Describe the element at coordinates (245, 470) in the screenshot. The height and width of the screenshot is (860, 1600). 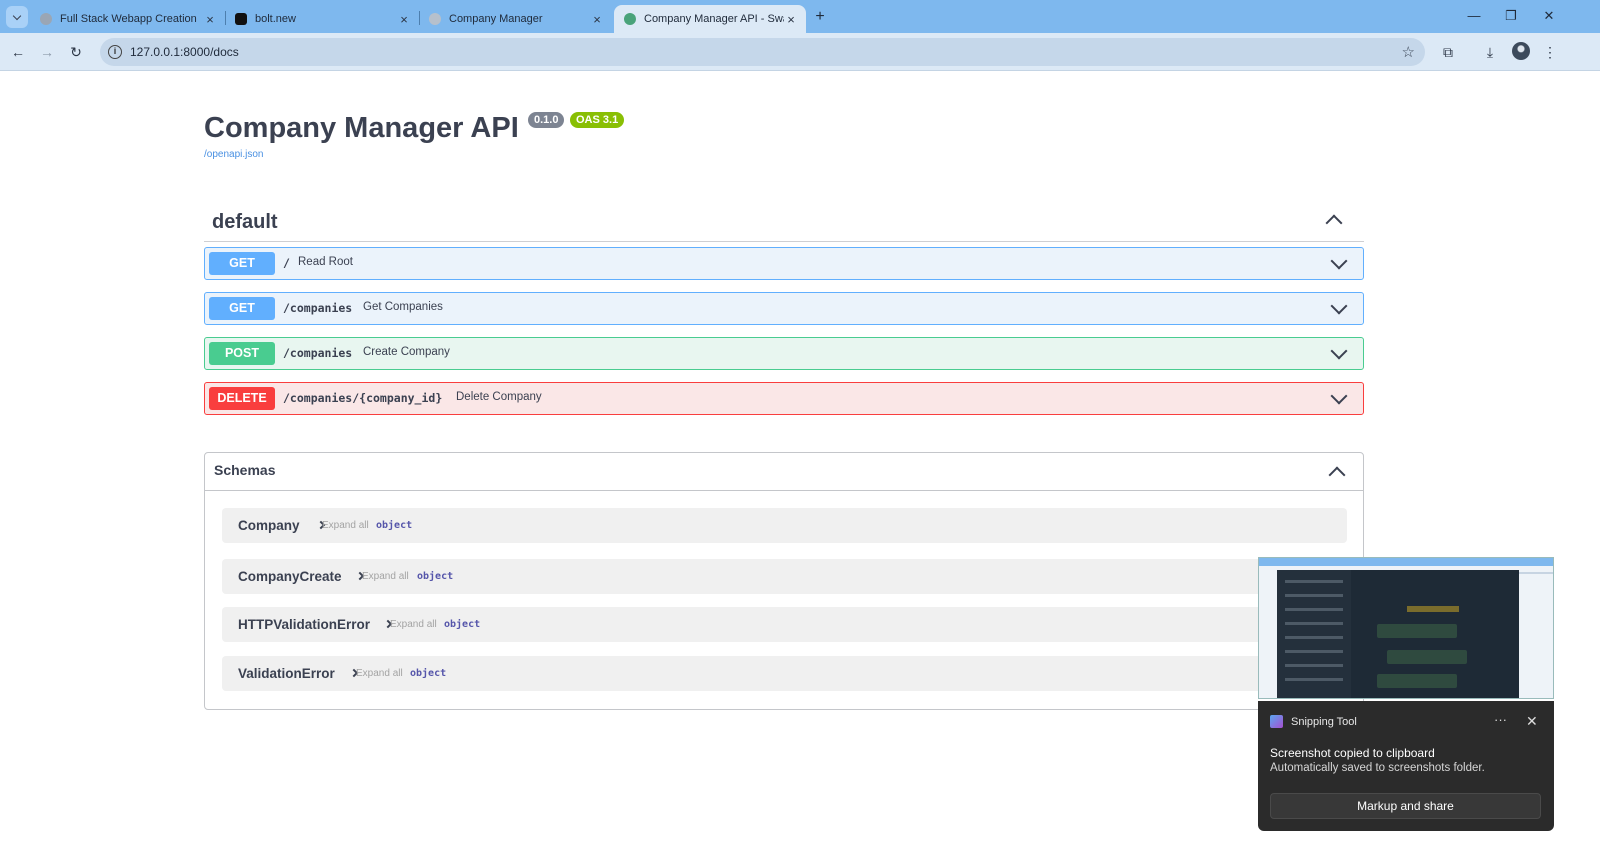
I see `schemas-title: Schemas` at that location.